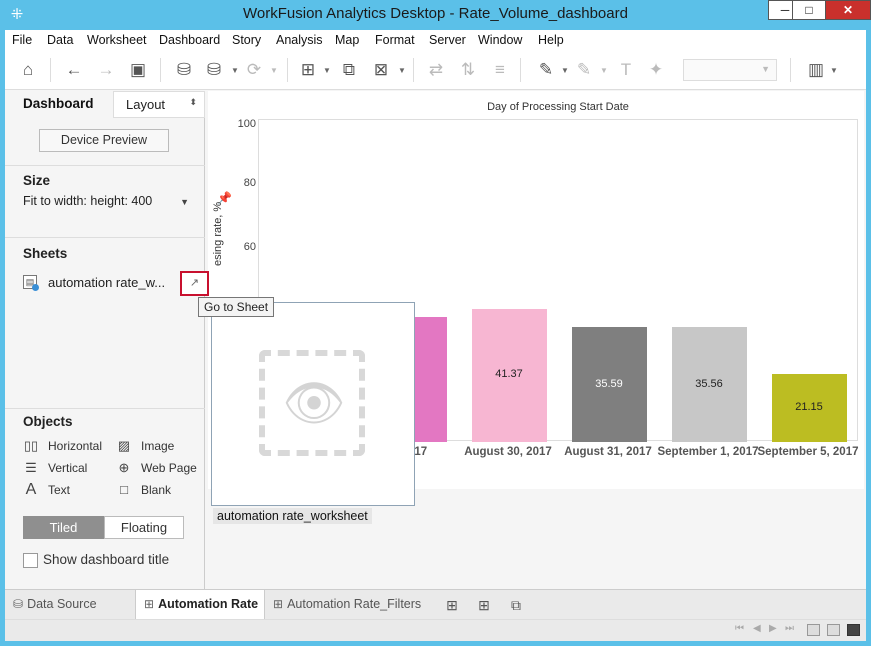 The width and height of the screenshot is (871, 646). Describe the element at coordinates (584, 70) in the screenshot. I see `attach-icon: ✎` at that location.